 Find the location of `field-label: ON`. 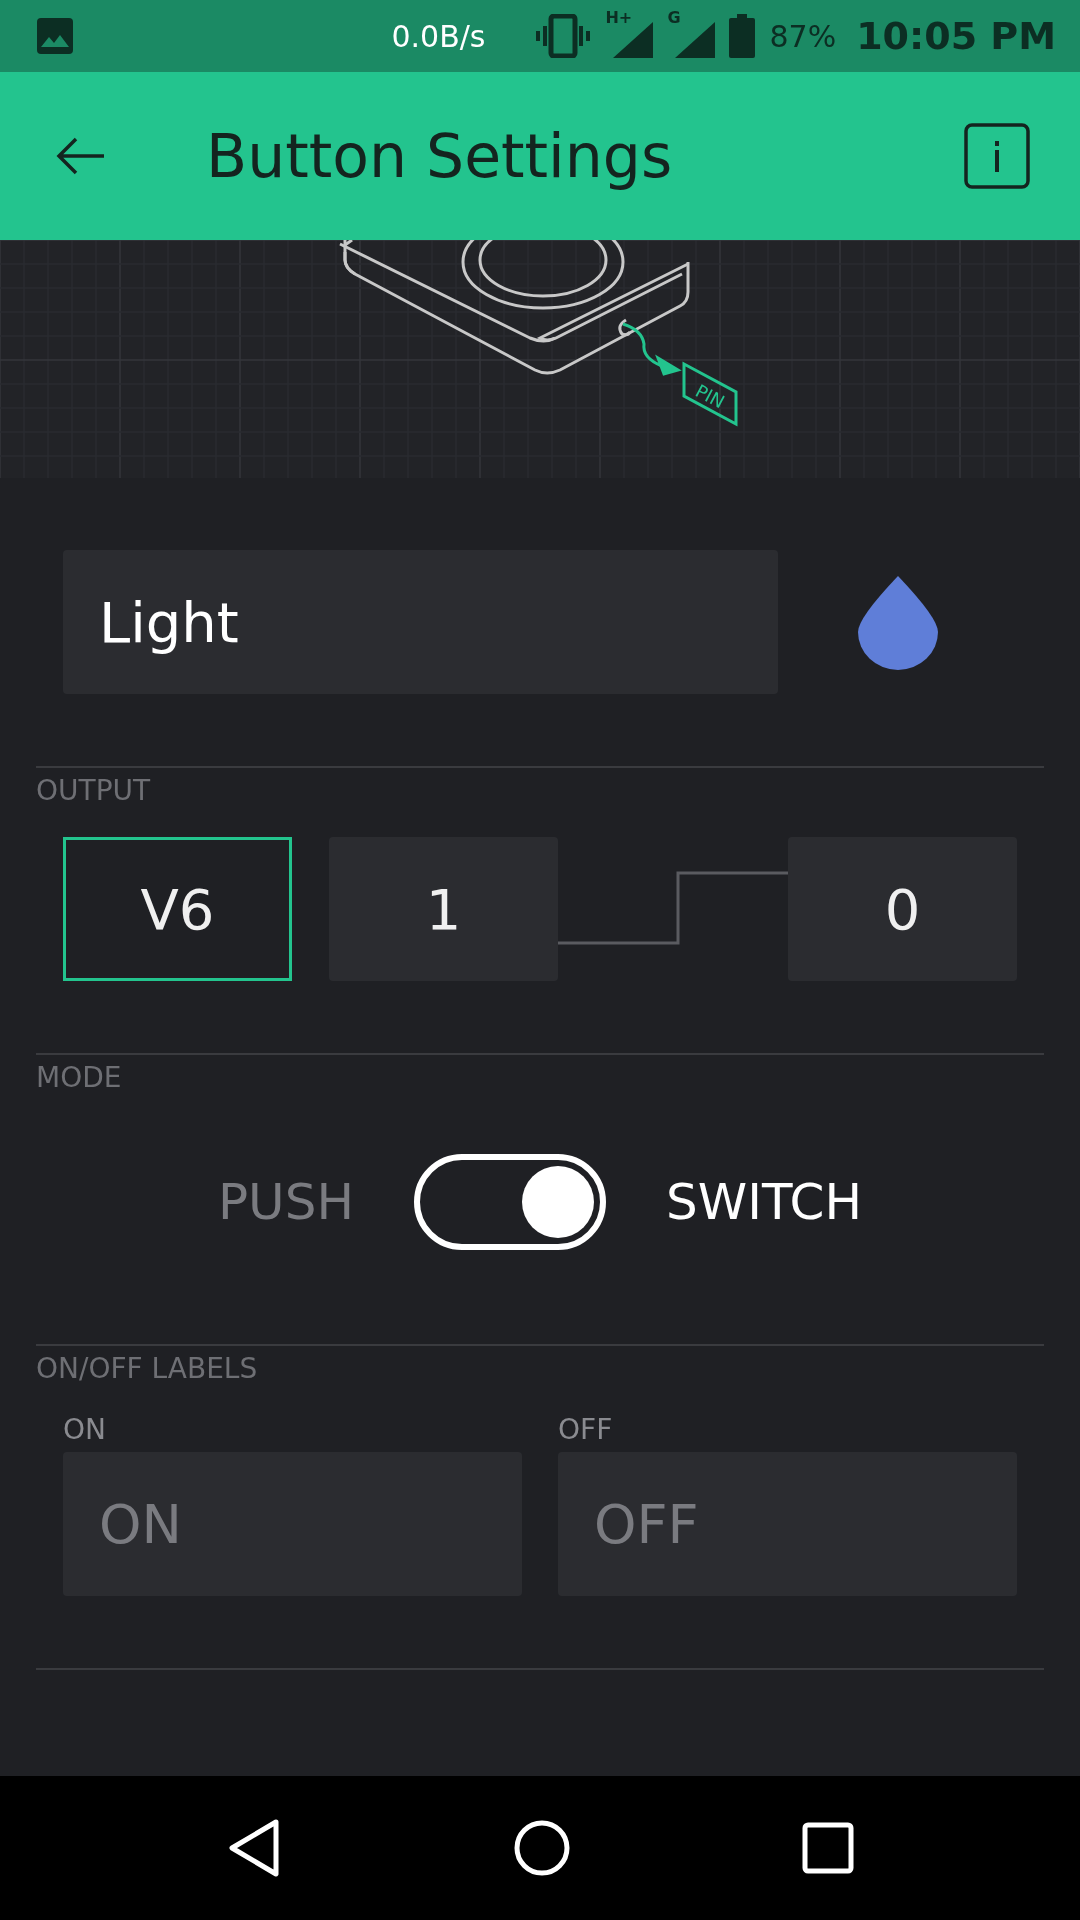

field-label: ON is located at coordinates (85, 1429).